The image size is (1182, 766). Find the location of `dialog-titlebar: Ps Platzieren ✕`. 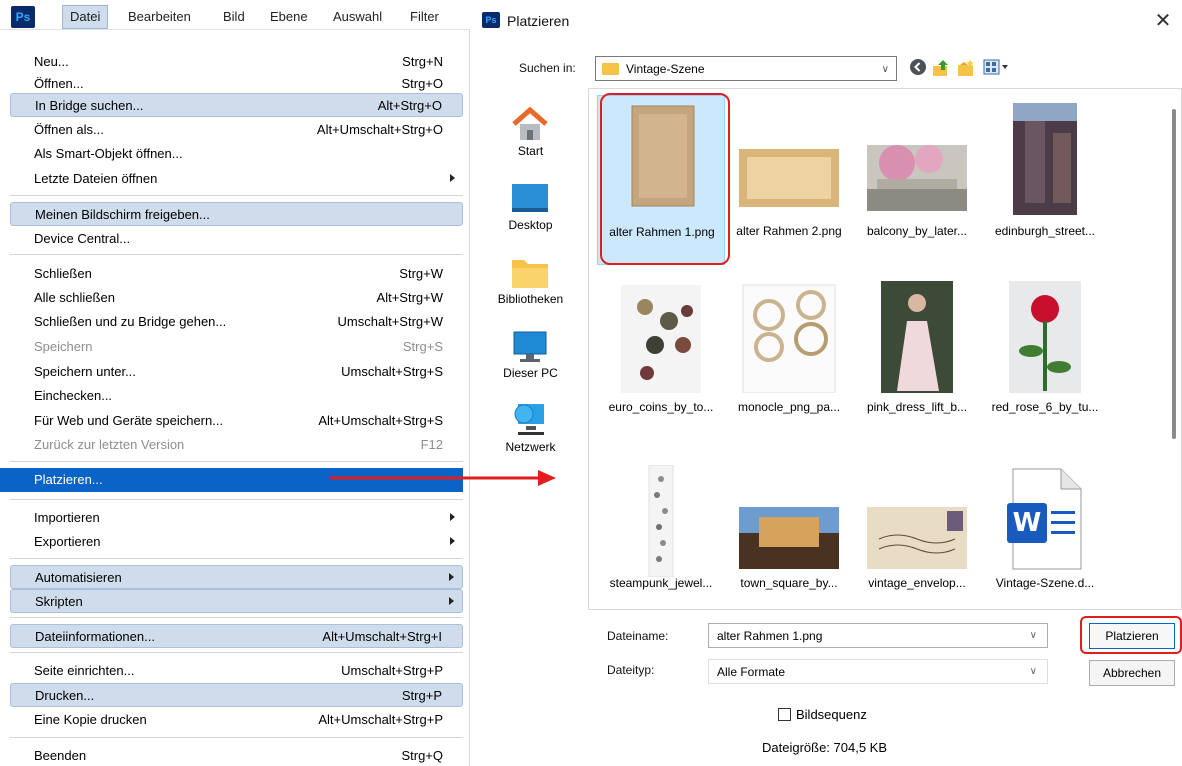

dialog-titlebar: Ps Platzieren ✕ is located at coordinates (826, 20).